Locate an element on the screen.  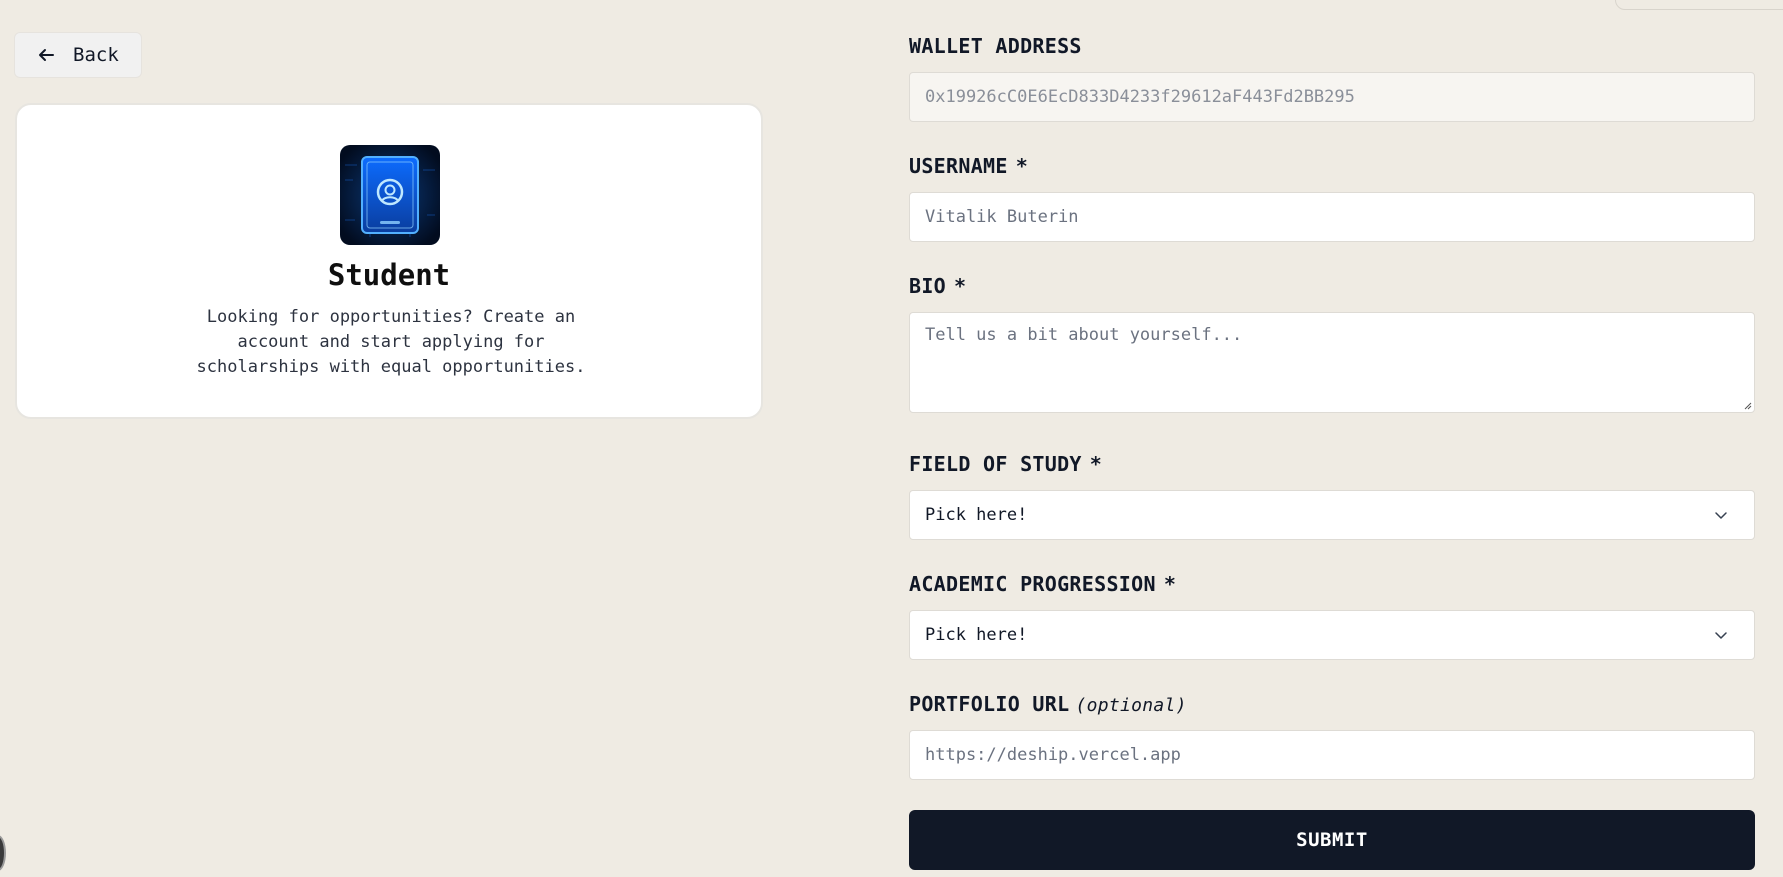
portfolio-url-label-text: PORTFOLIO URL is located at coordinates (989, 704).